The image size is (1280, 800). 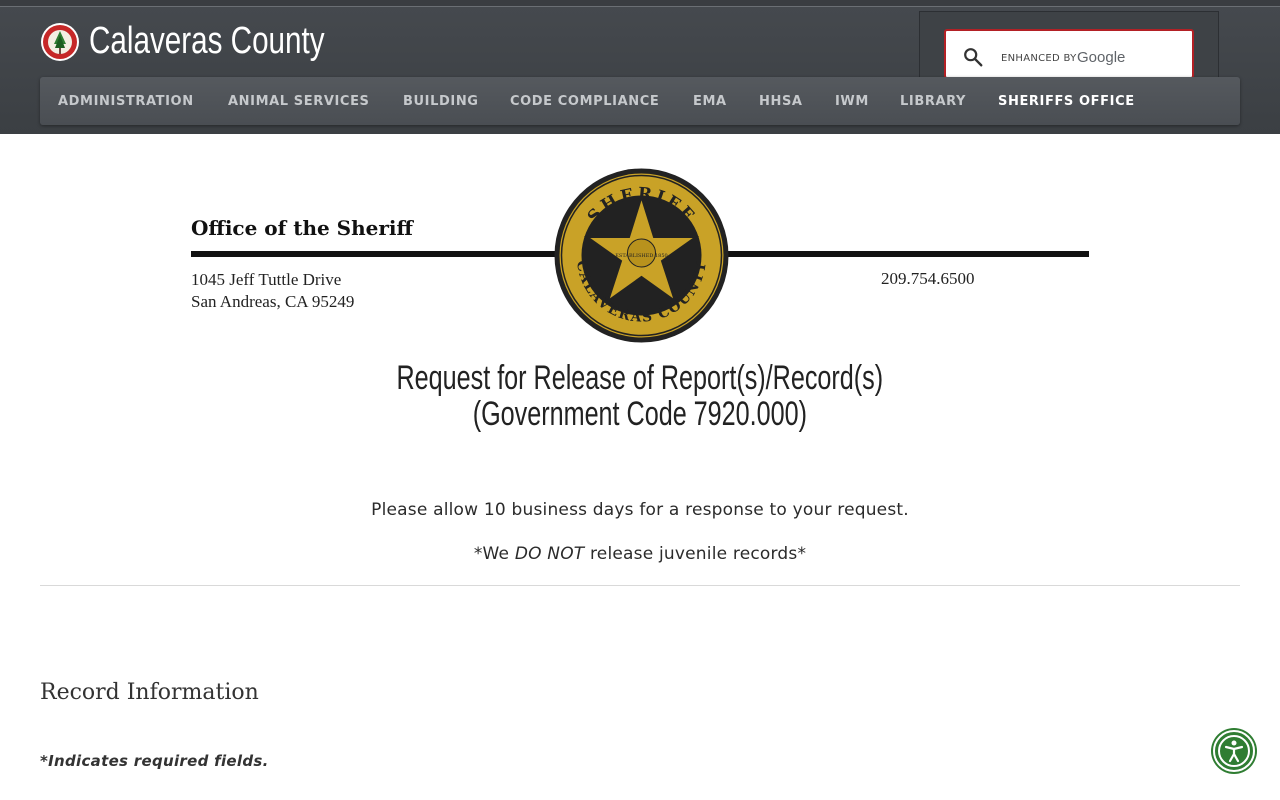 I want to click on search-provider-label: Google, so click(x=1101, y=57).